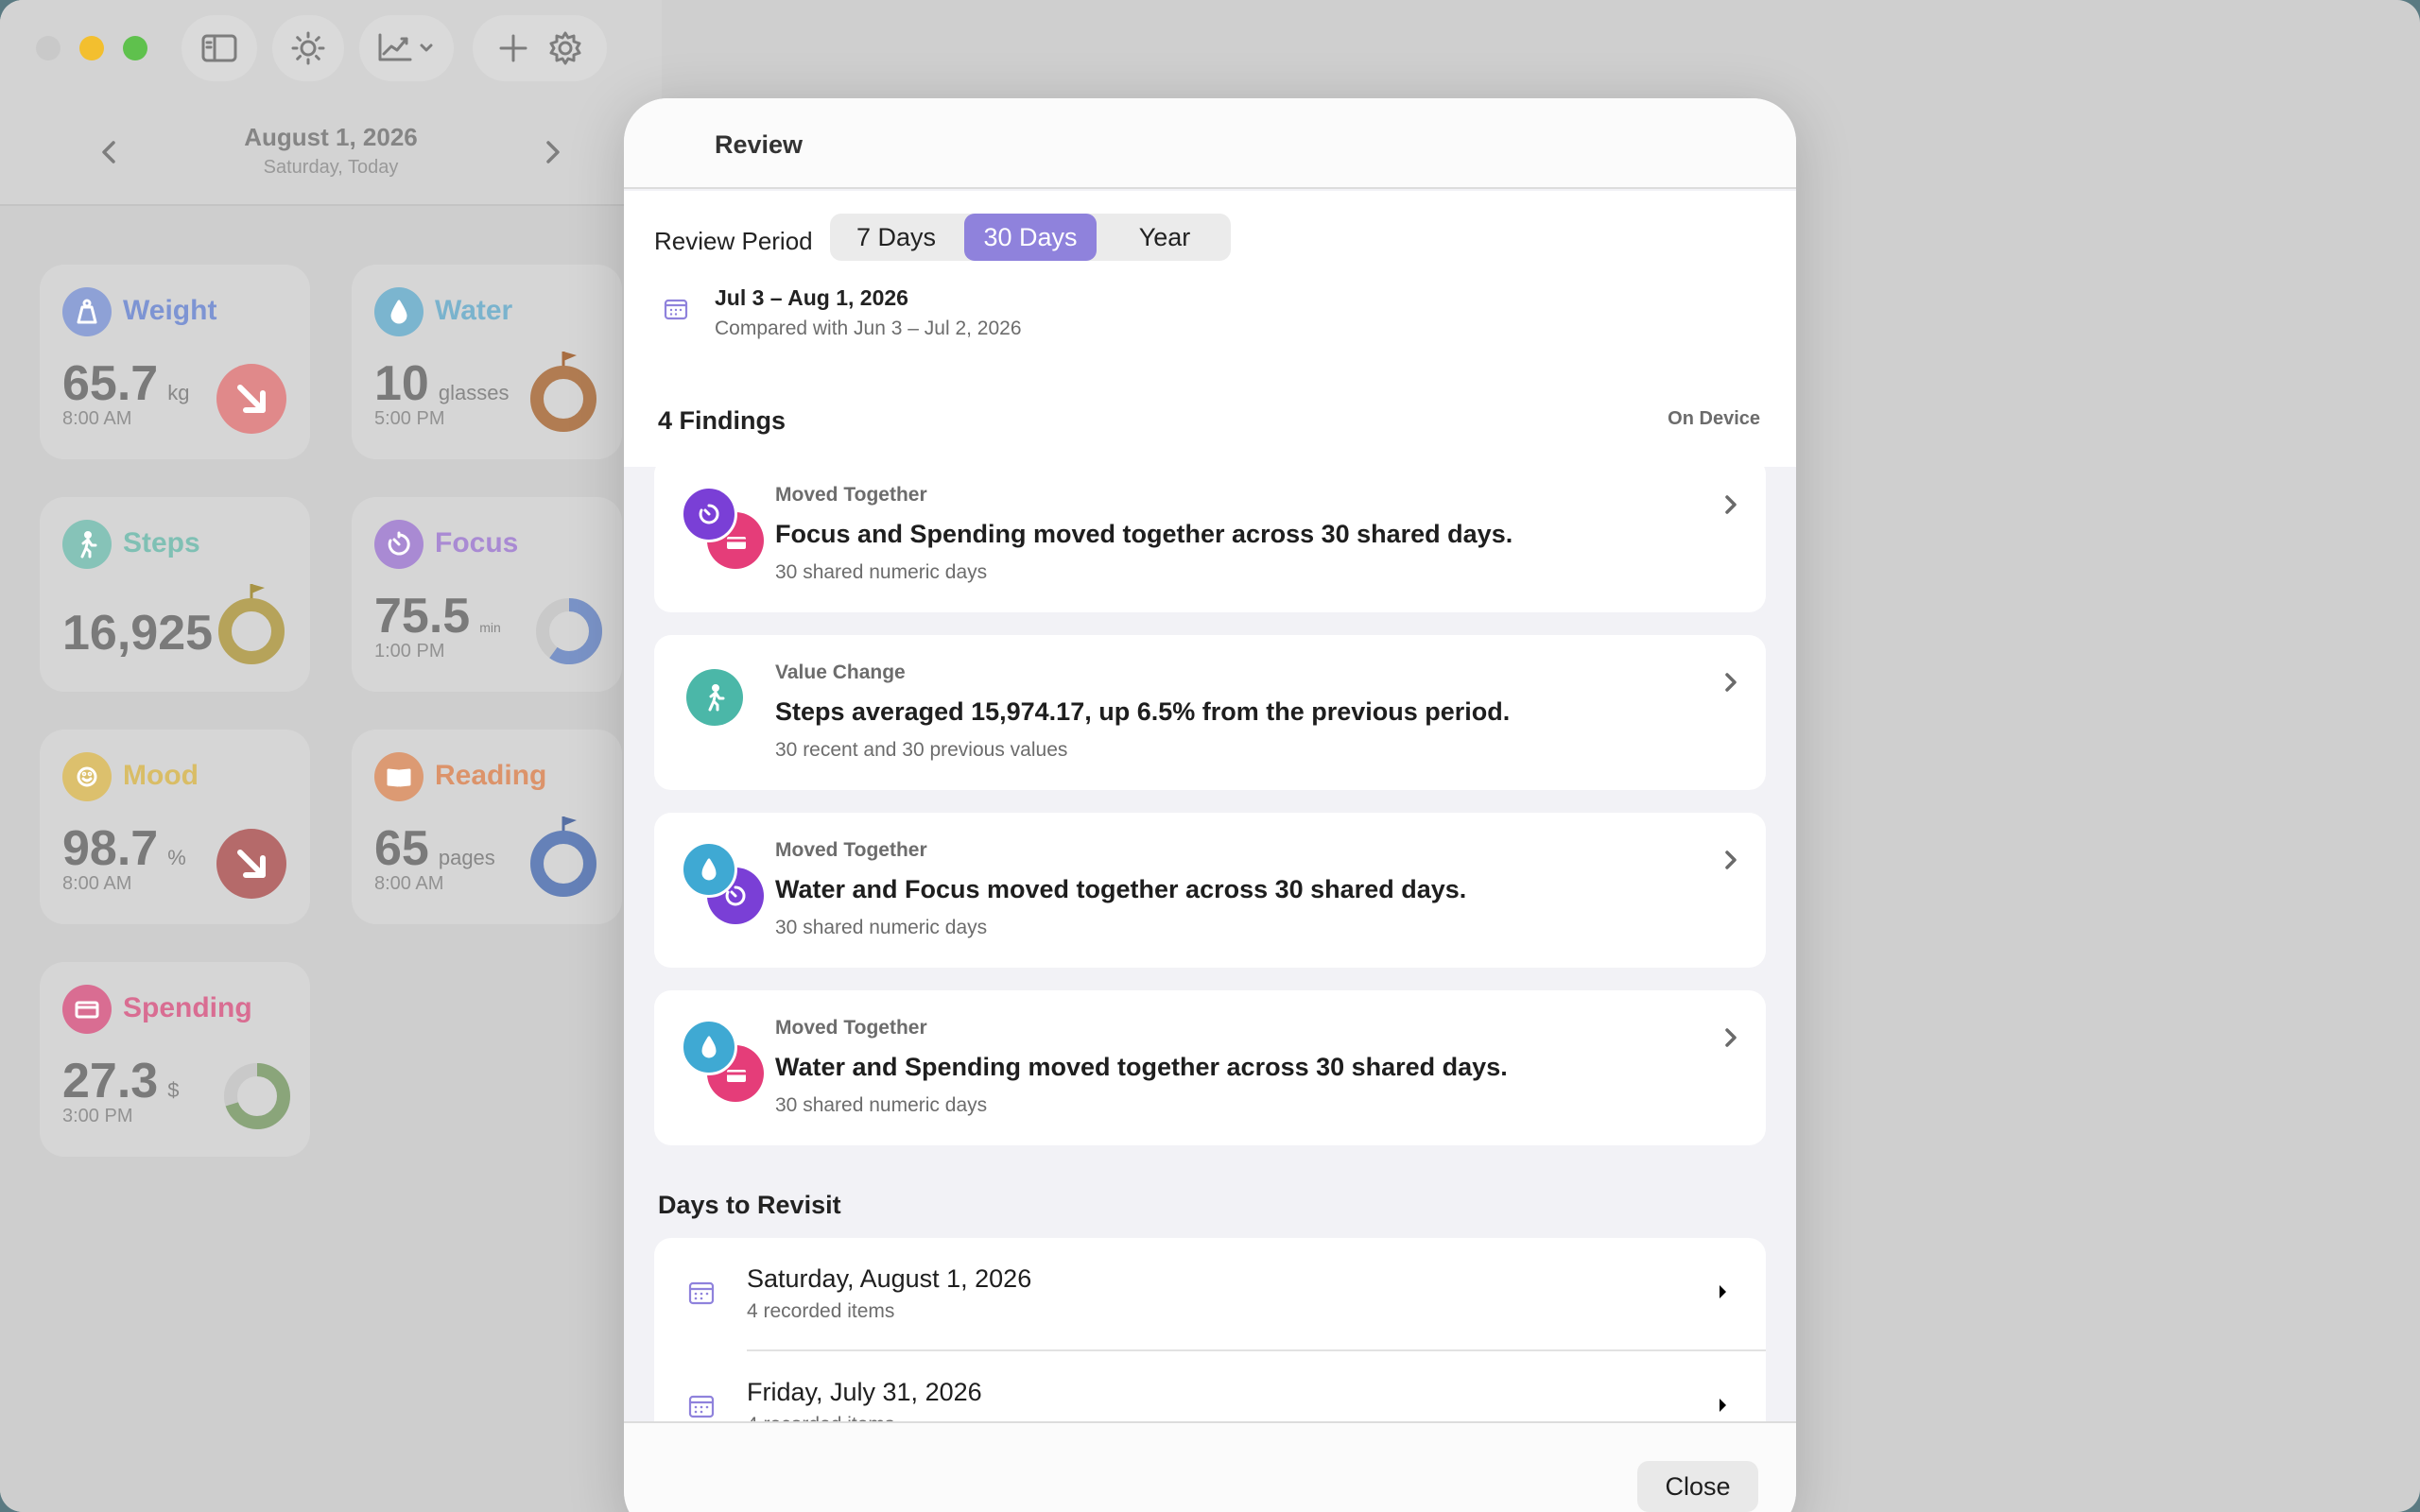 This screenshot has height=1512, width=2420. I want to click on review-title: Review, so click(760, 144).